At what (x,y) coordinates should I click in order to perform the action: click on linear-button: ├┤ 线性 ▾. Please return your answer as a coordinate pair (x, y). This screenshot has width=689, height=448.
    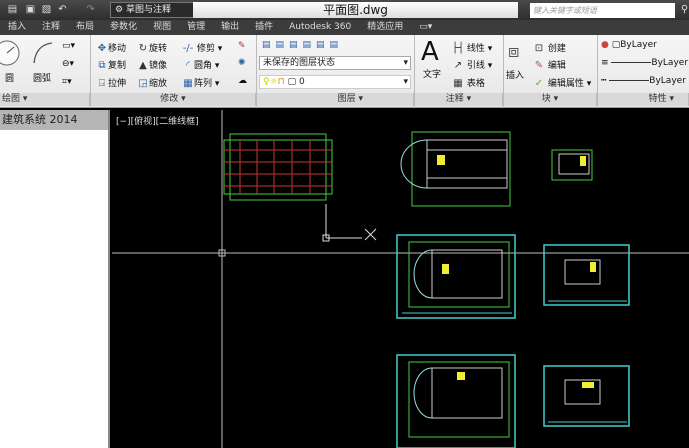
    Looking at the image, I should click on (472, 47).